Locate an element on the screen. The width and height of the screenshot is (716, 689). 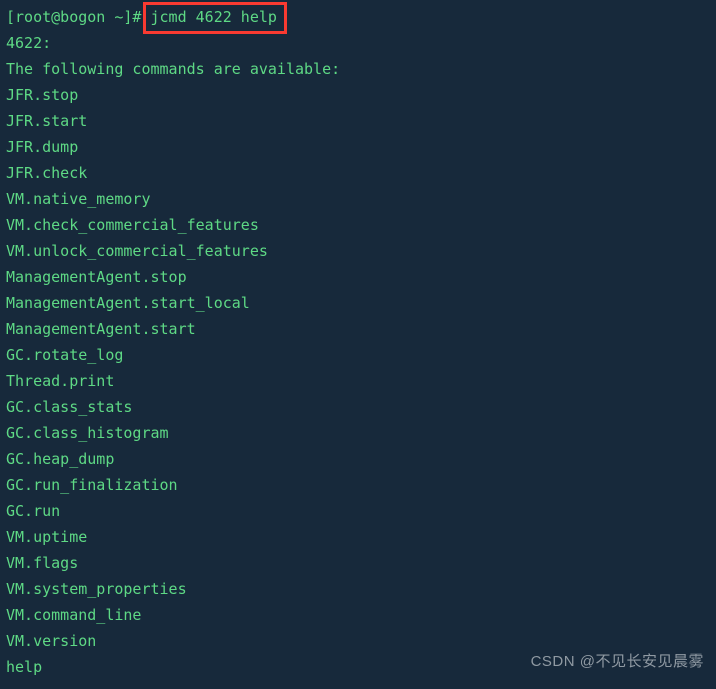
output-line: GC.class_stats is located at coordinates (69, 407).